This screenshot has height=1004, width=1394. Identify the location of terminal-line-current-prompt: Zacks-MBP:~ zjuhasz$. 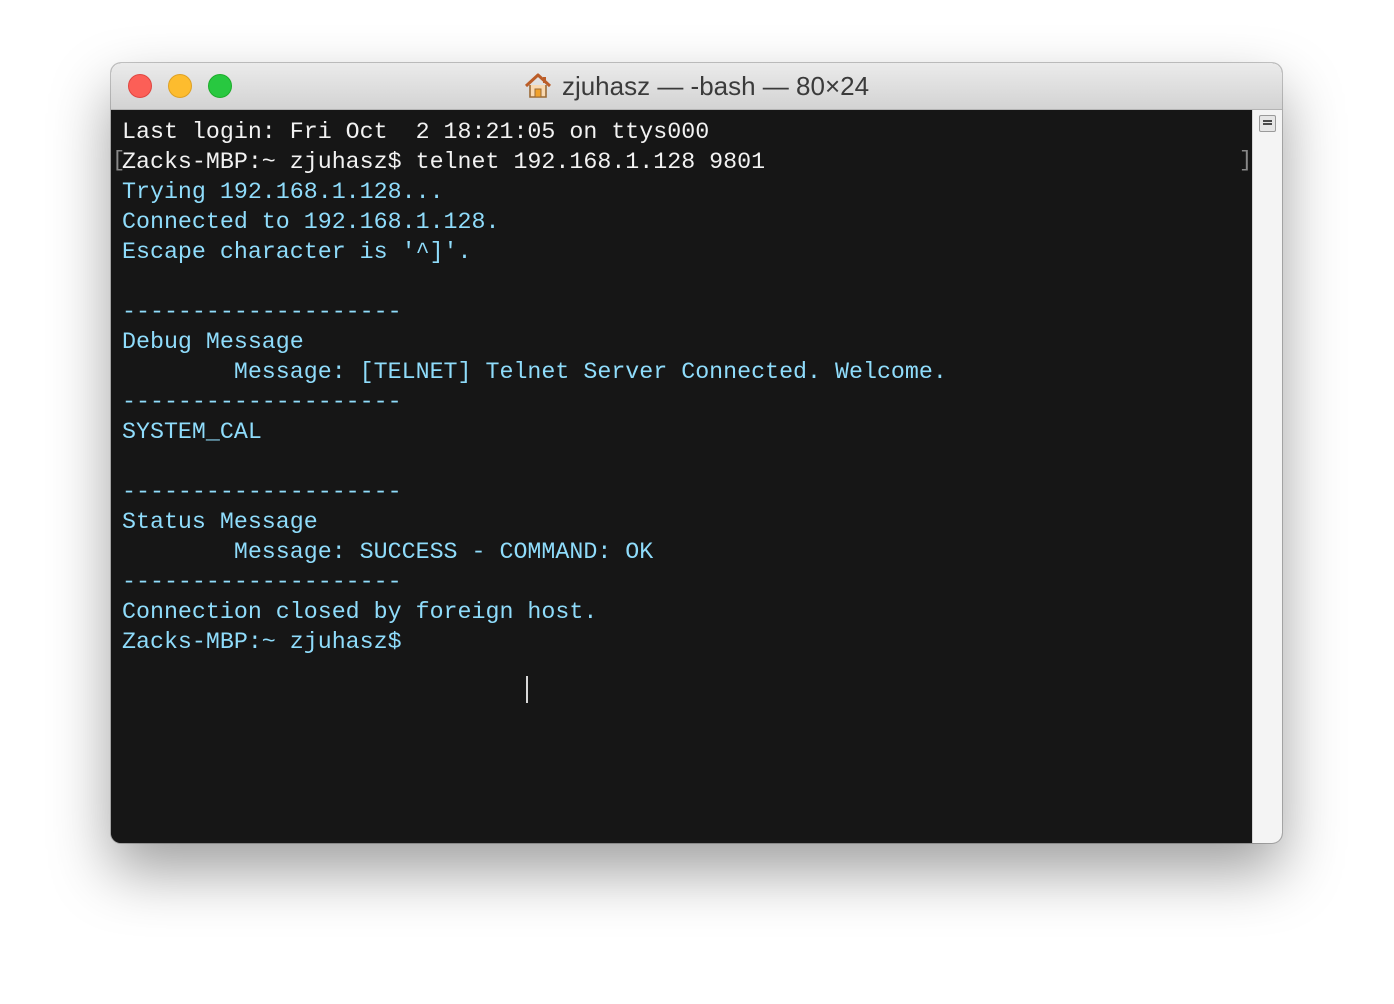
(269, 642).